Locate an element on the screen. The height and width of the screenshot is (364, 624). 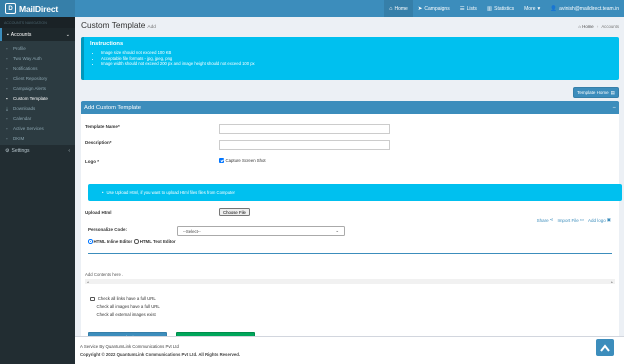
capture-screenshot-option: Capture Screen Shot is located at coordinates (242, 160).